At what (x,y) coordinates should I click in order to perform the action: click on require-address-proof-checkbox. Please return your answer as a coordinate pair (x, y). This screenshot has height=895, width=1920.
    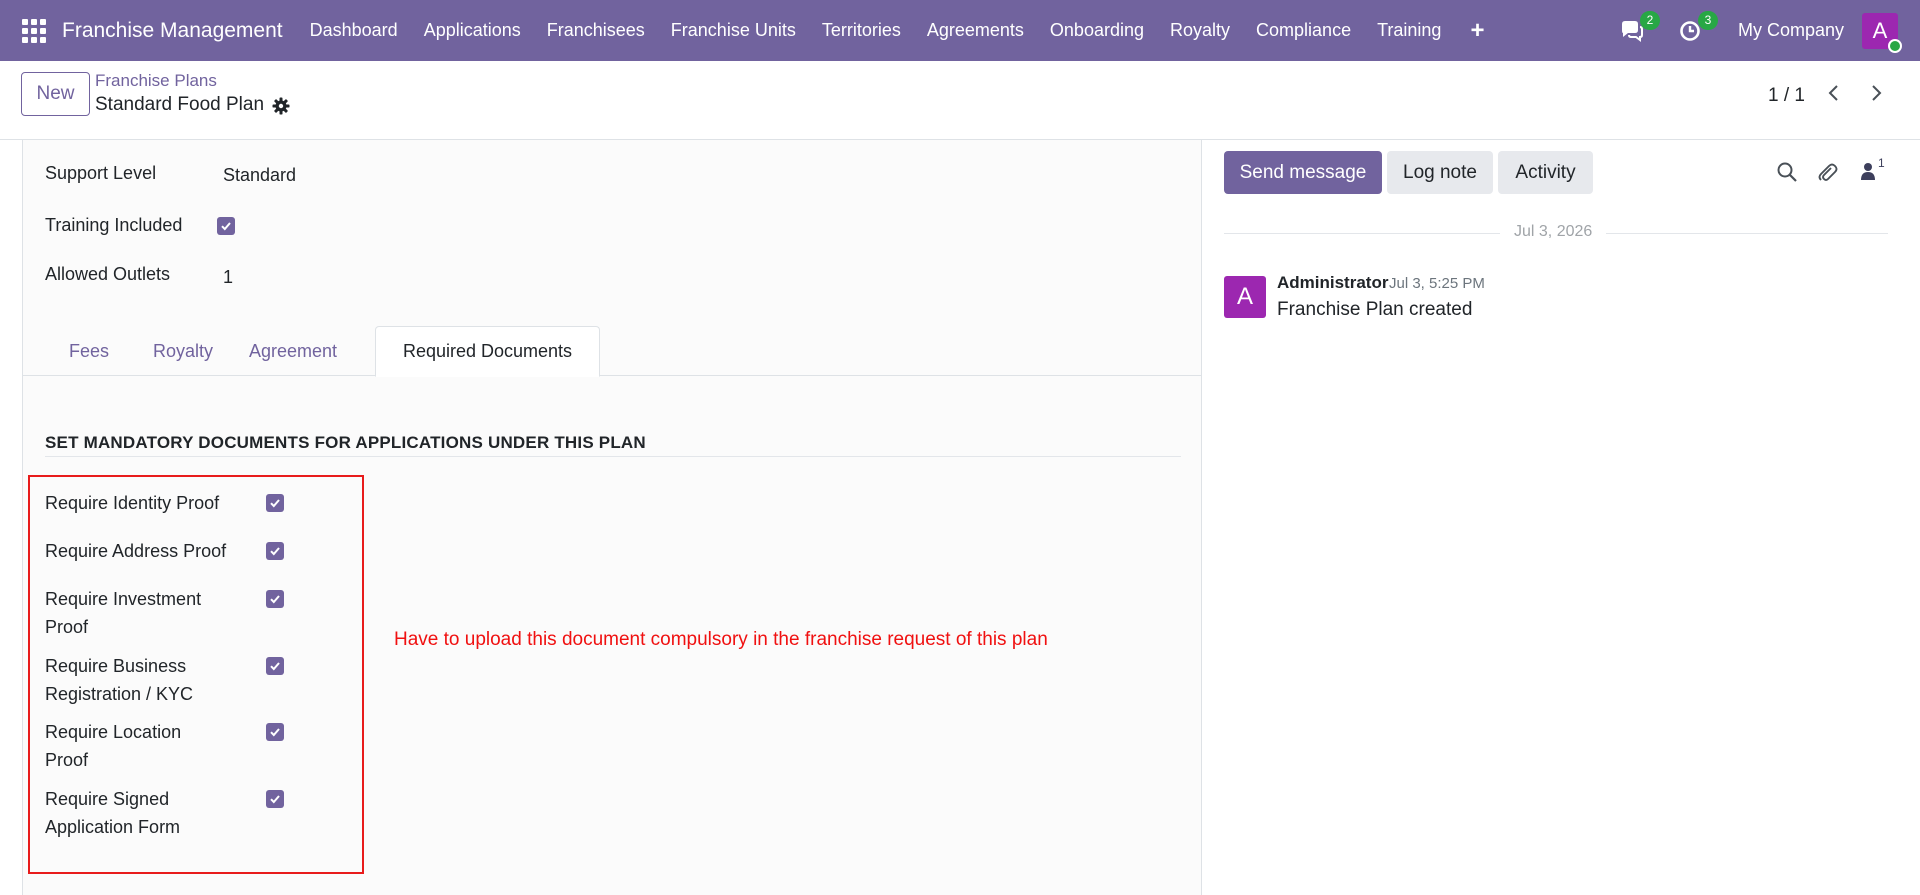
    Looking at the image, I should click on (275, 551).